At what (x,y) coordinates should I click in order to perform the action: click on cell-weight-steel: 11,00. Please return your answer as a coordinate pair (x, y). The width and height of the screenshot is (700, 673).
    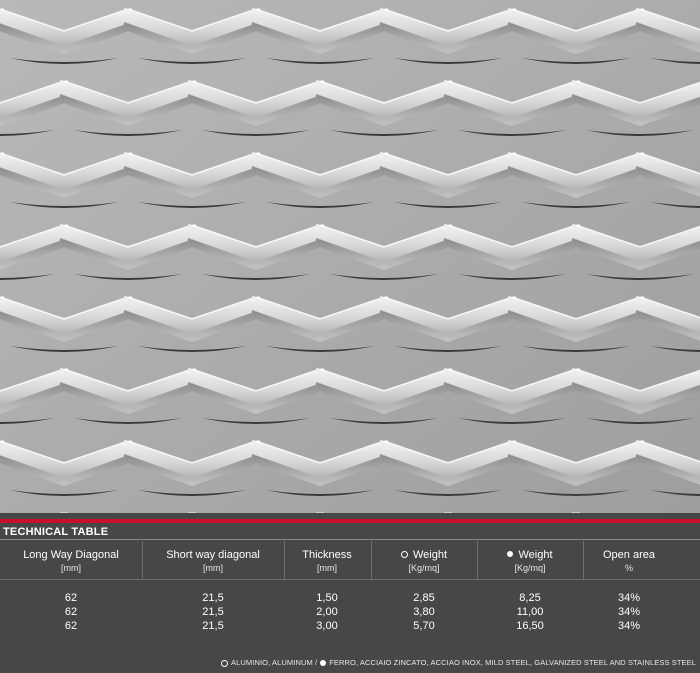
    Looking at the image, I should click on (530, 612).